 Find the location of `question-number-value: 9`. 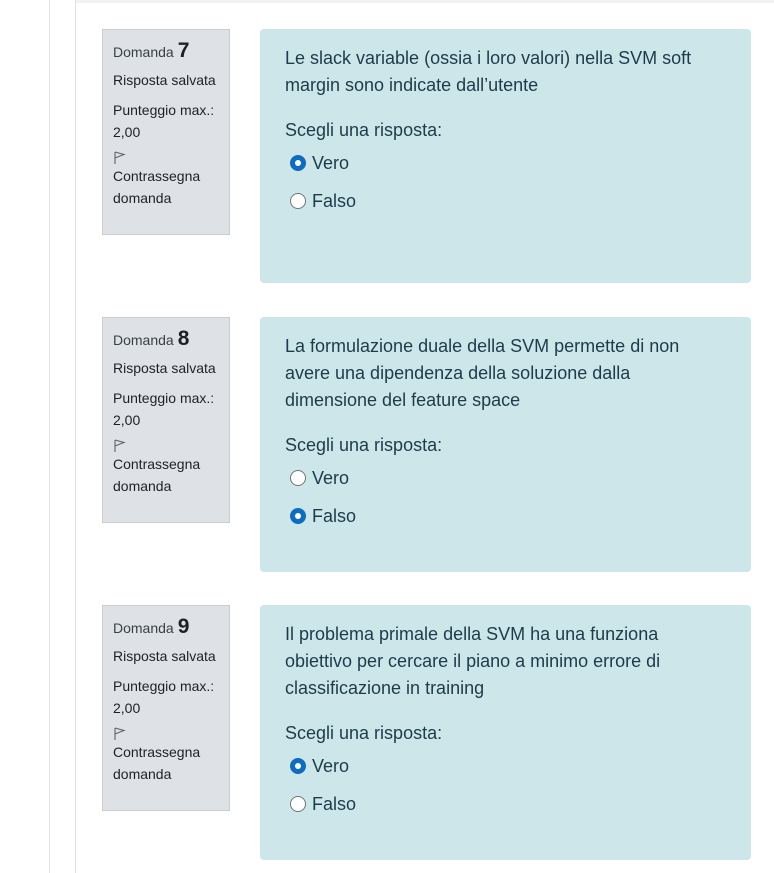

question-number-value: 9 is located at coordinates (183, 626).